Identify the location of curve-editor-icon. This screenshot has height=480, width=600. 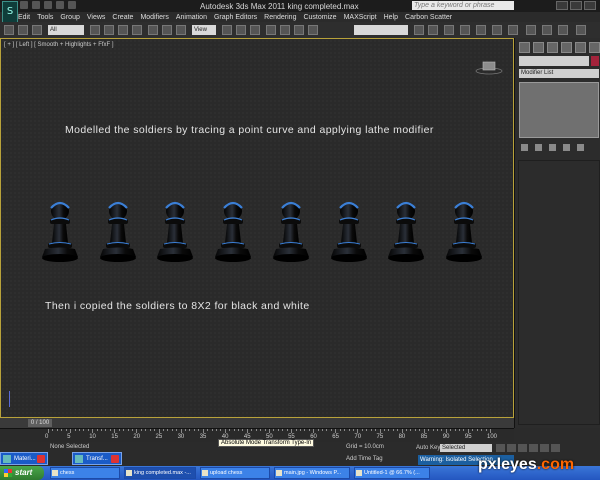
(481, 30).